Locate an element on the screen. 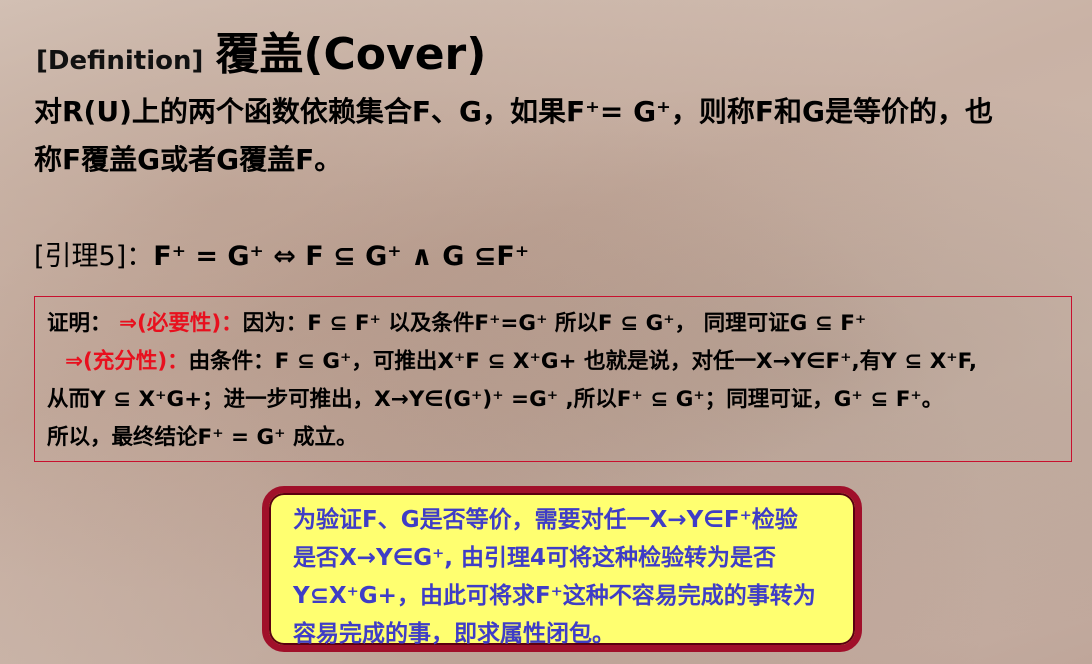  lemma-5: [引理5]：F⁺ = G⁺ ⇔ F ⊆ G⁺ ∧ G ⊆F⁺ is located at coordinates (281, 253).